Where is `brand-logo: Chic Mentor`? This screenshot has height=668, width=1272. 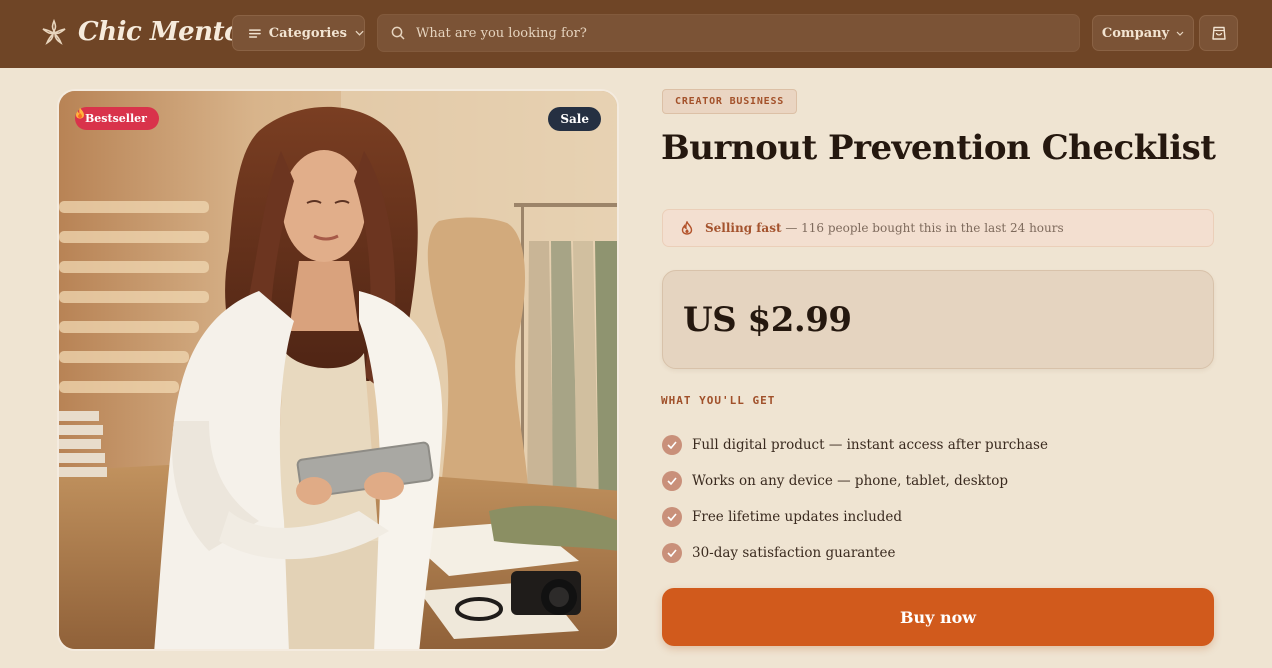 brand-logo: Chic Mentor is located at coordinates (147, 32).